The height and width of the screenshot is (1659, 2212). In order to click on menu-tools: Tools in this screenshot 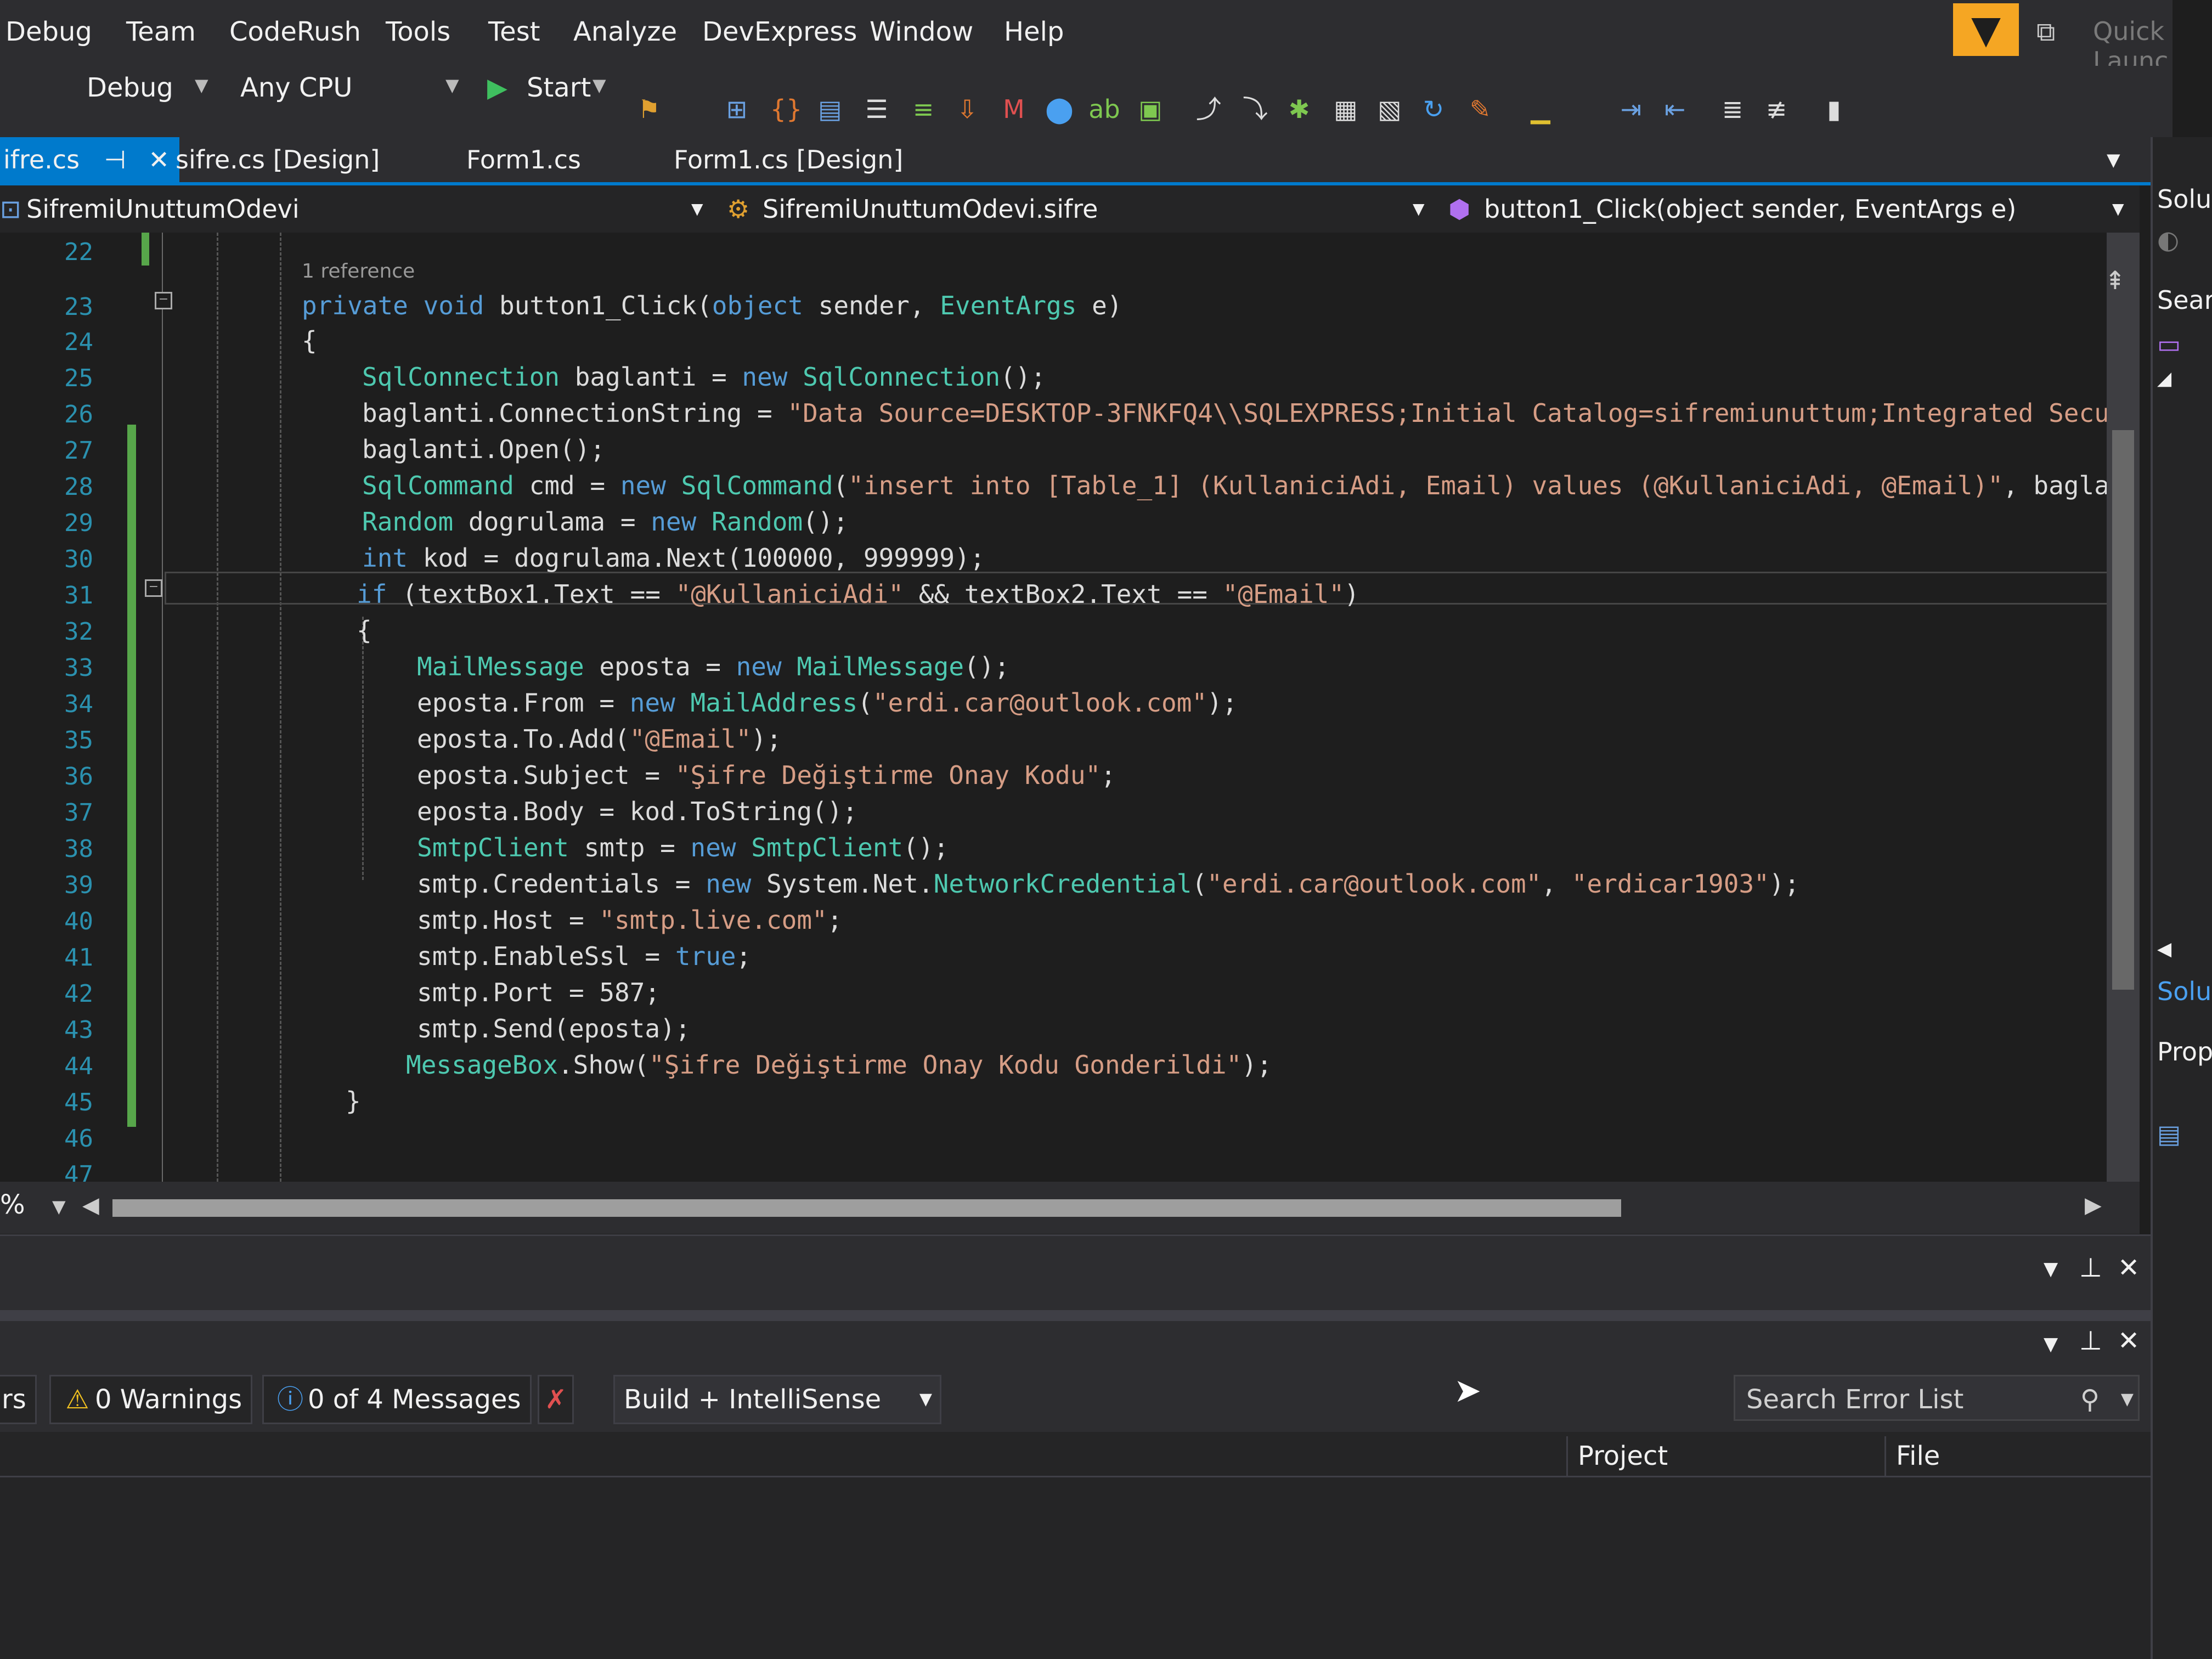, I will do `click(418, 32)`.